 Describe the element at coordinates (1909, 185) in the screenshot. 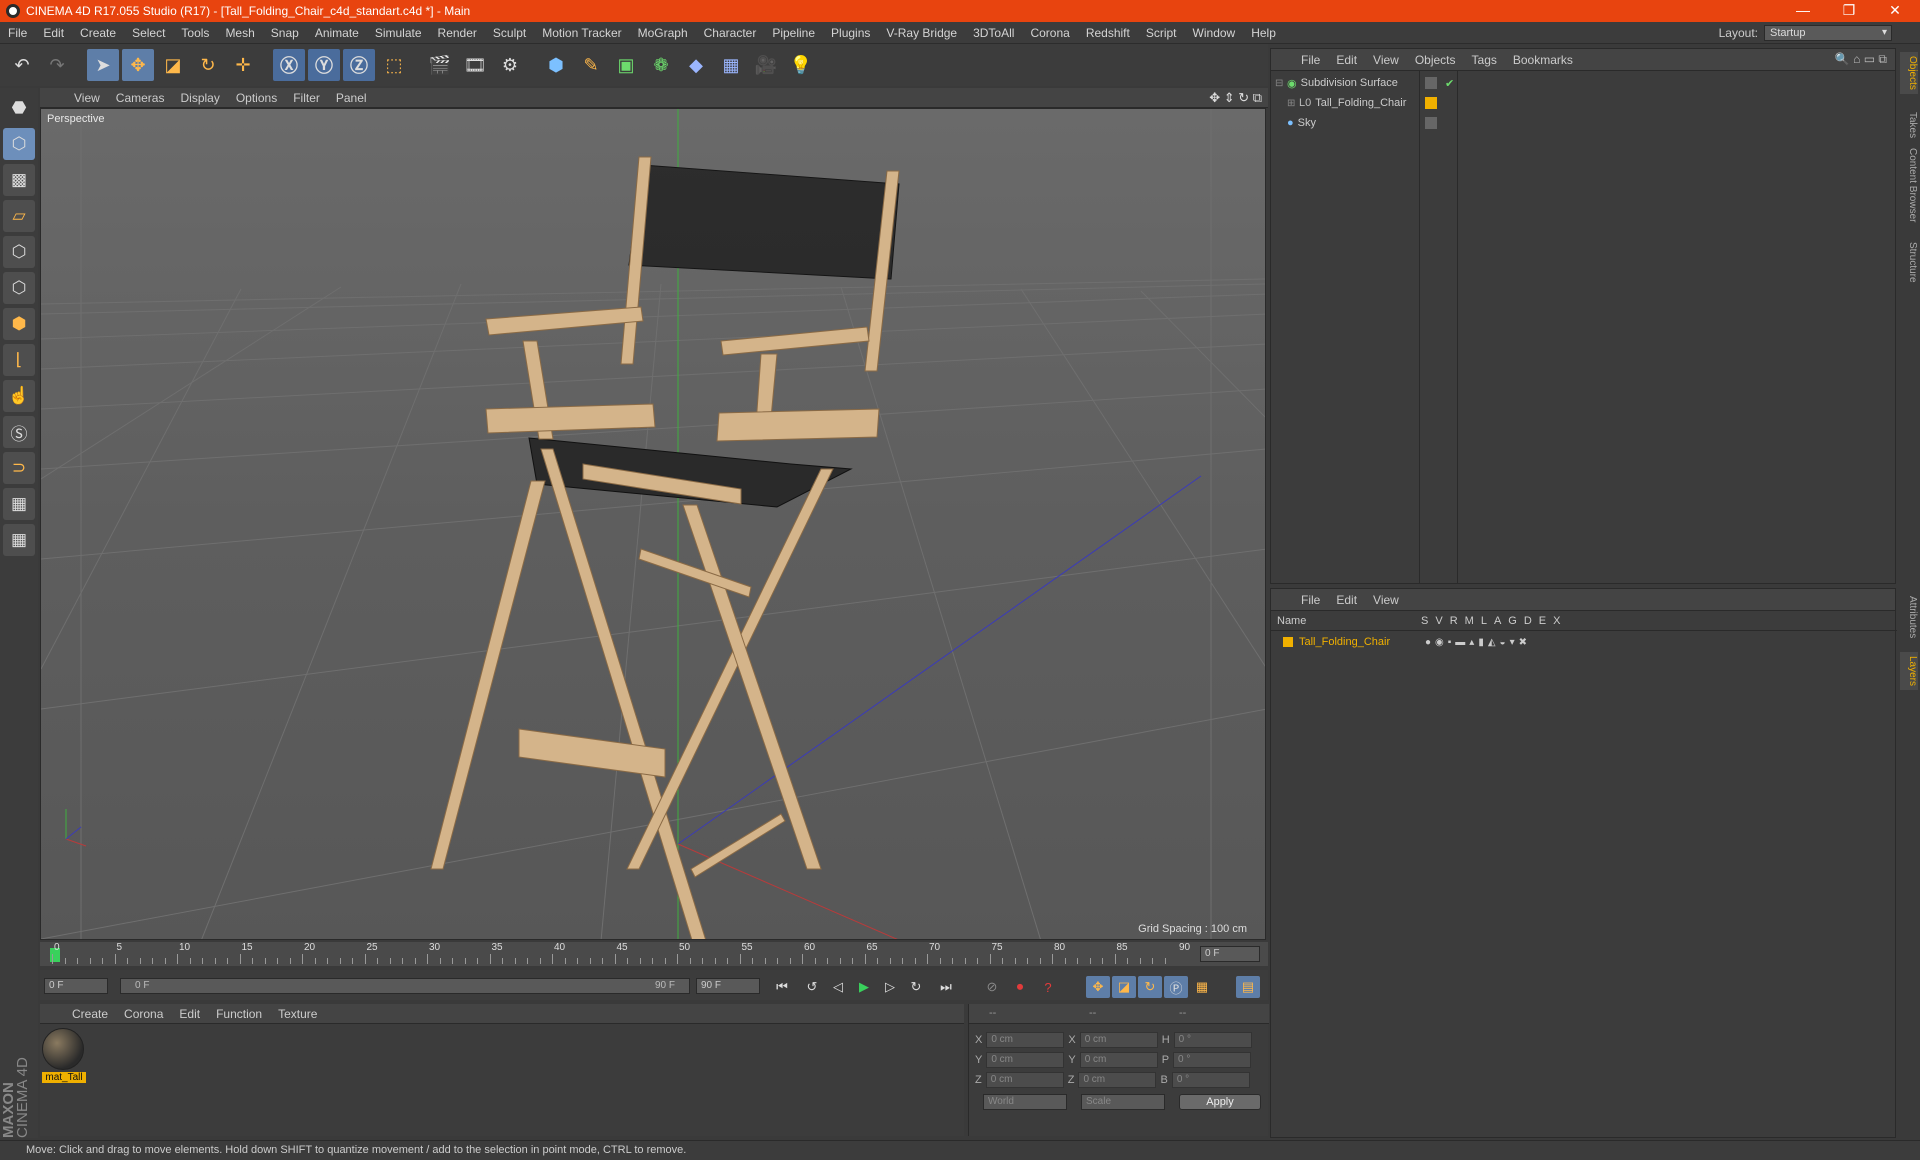

I see `tab-content-browser: Content Browser` at that location.